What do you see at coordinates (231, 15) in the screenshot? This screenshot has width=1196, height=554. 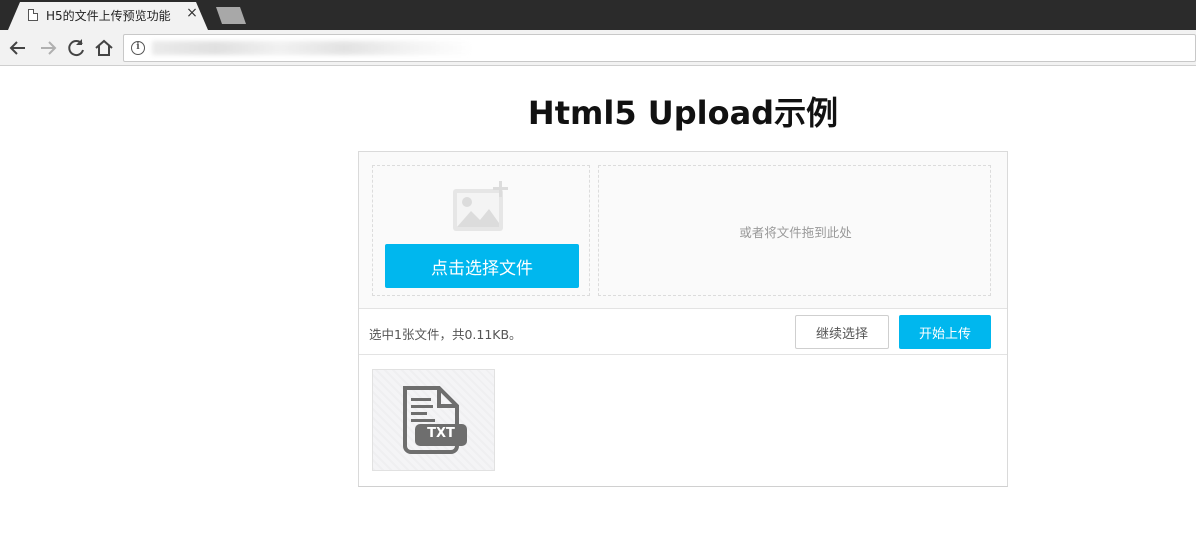 I see `new-tab-button` at bounding box center [231, 15].